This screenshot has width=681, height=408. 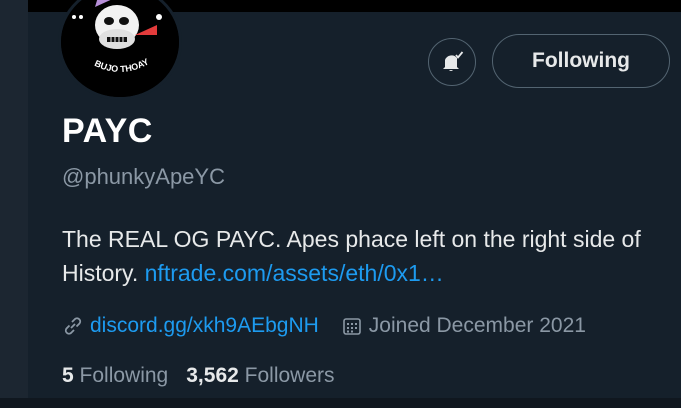 What do you see at coordinates (477, 325) in the screenshot?
I see `joined-text: Joined December 2021` at bounding box center [477, 325].